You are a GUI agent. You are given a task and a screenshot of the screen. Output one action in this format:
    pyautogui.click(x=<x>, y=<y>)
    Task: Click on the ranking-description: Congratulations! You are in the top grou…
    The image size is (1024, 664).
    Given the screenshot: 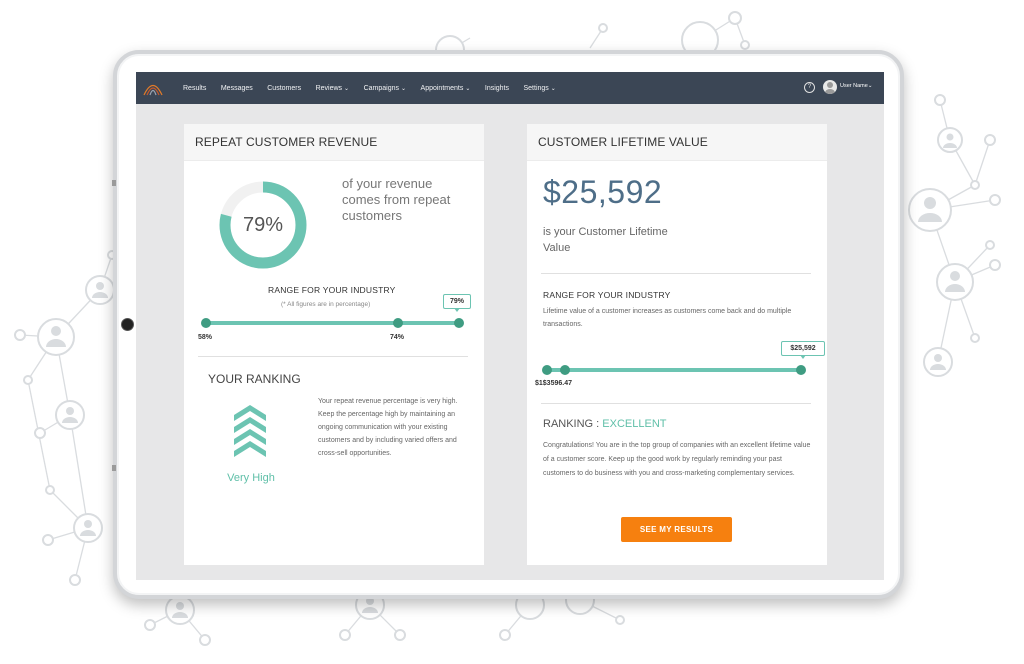 What is the action you would take?
    pyautogui.click(x=677, y=459)
    